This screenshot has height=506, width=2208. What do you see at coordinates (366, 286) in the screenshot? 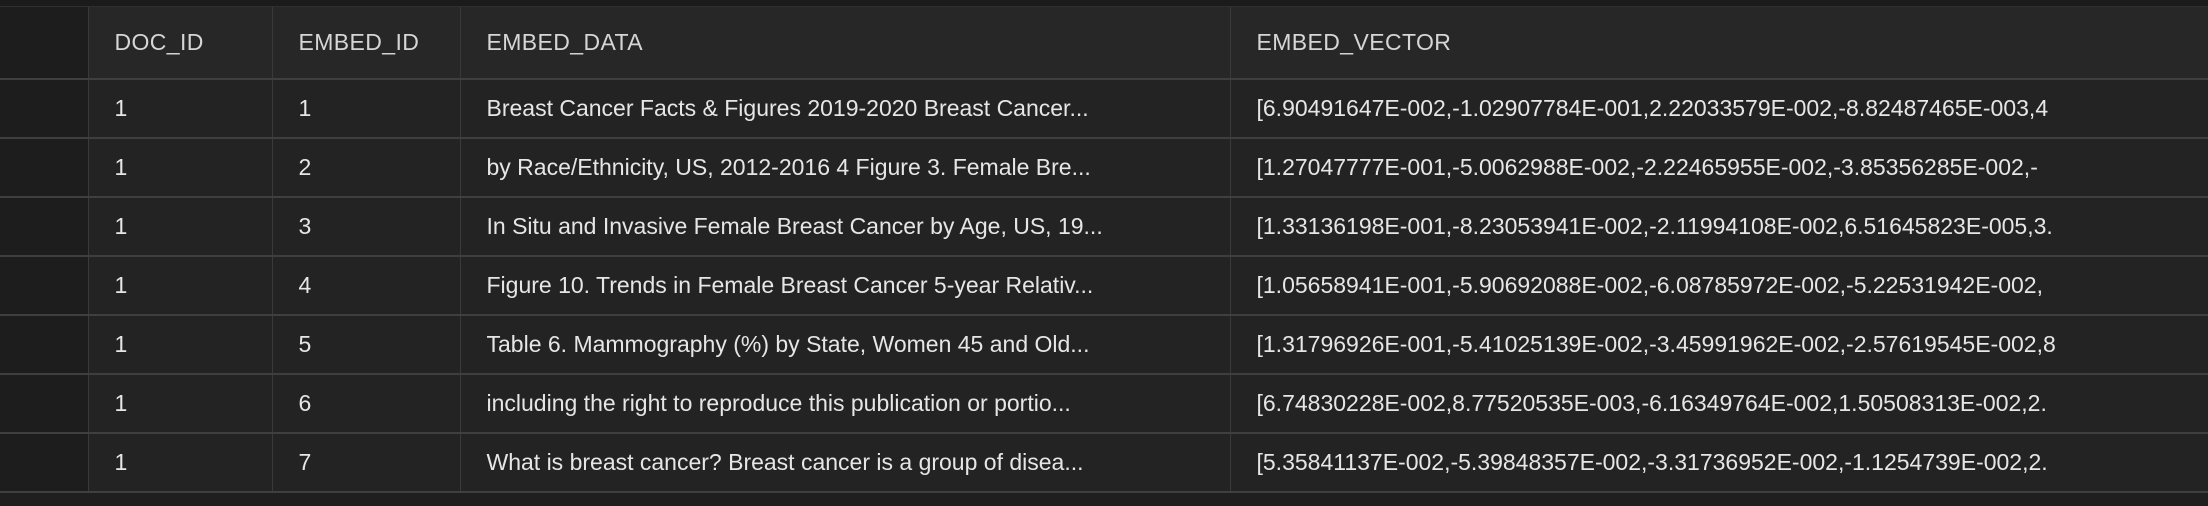
I see `cell-embed-id: 4` at bounding box center [366, 286].